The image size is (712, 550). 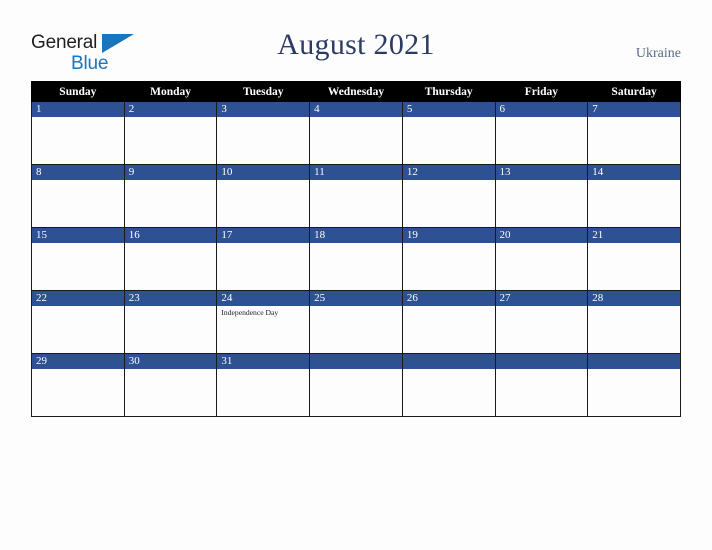 I want to click on day-cell-content: 28, so click(x=634, y=322).